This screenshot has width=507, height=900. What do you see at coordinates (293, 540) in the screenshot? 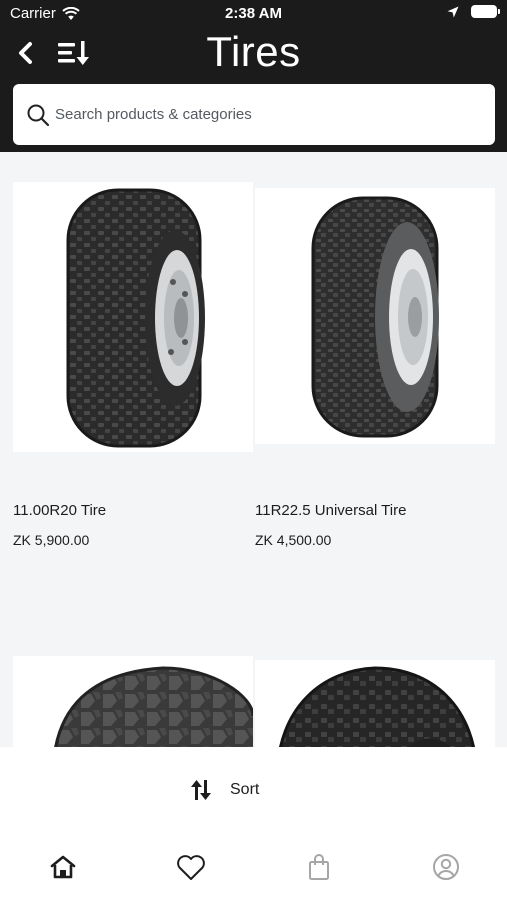
I see `product-price: ZK 4,500.00` at bounding box center [293, 540].